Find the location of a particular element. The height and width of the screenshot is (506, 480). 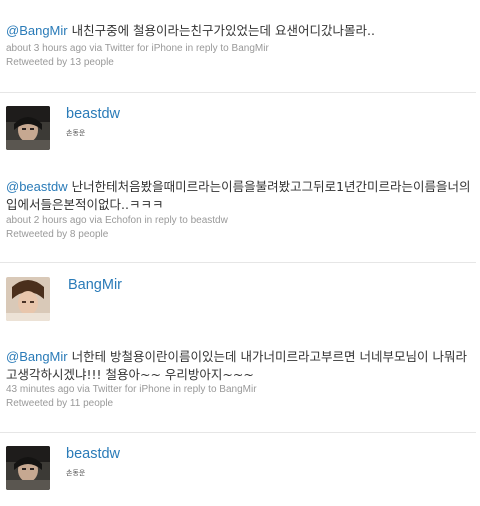

reply-to-link: beastdw is located at coordinates (209, 220).